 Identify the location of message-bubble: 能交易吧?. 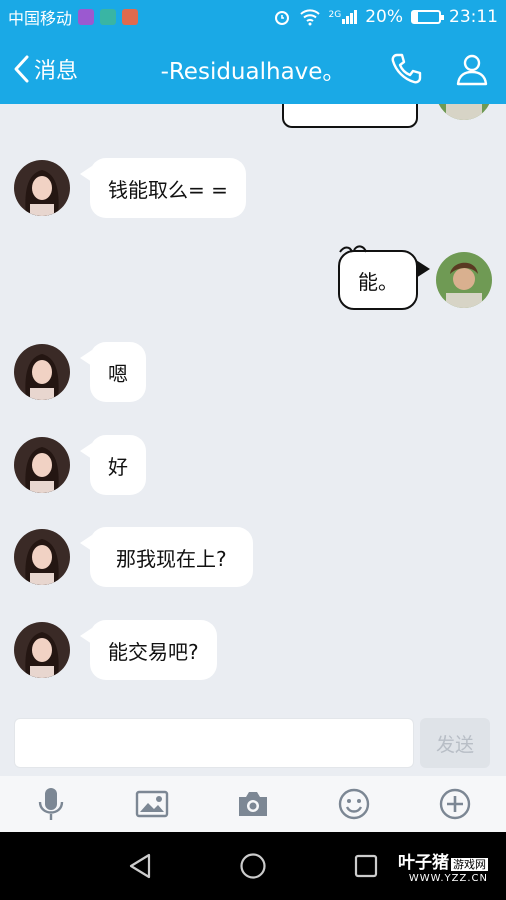
(148, 650).